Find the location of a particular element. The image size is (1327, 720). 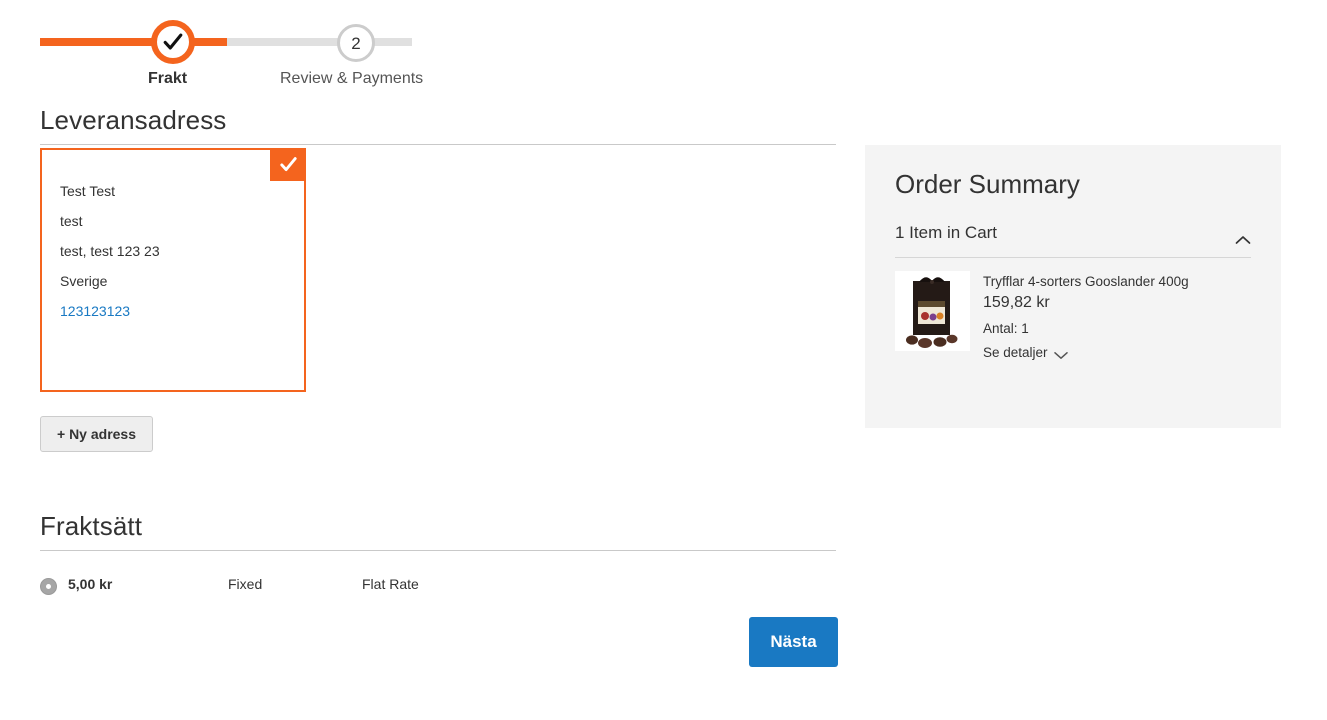

step-1-label: Frakt is located at coordinates (168, 78).